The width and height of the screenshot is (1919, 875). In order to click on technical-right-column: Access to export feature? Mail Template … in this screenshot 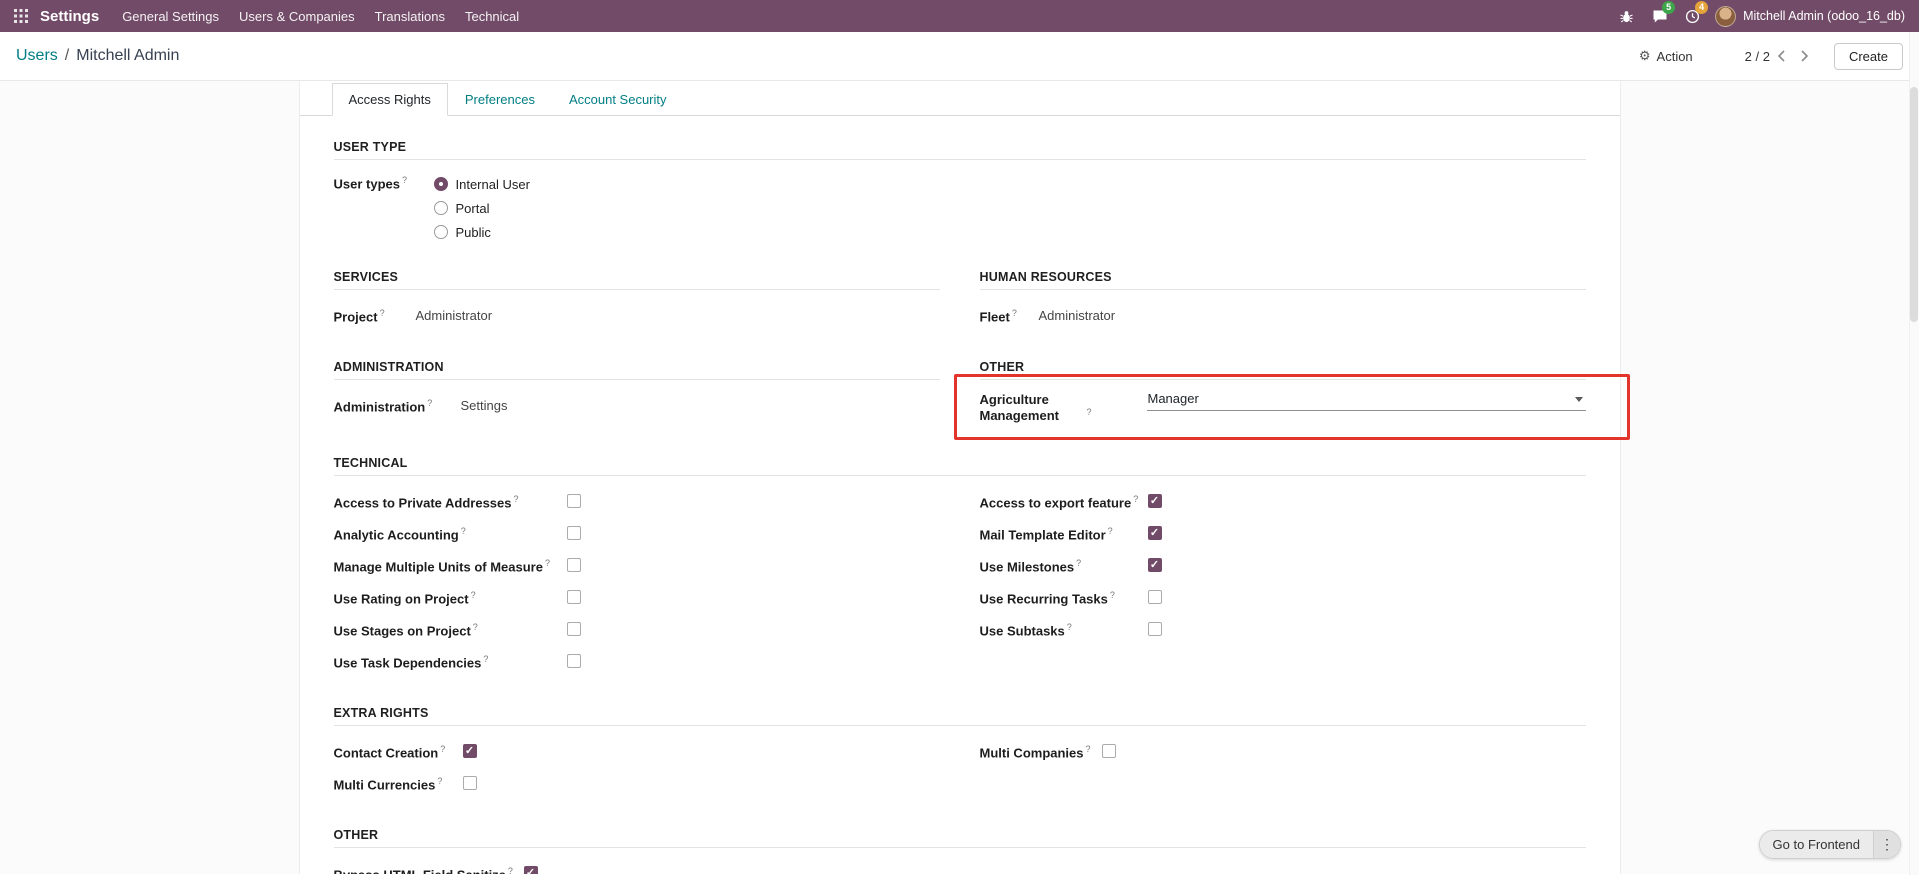, I will do `click(1283, 584)`.